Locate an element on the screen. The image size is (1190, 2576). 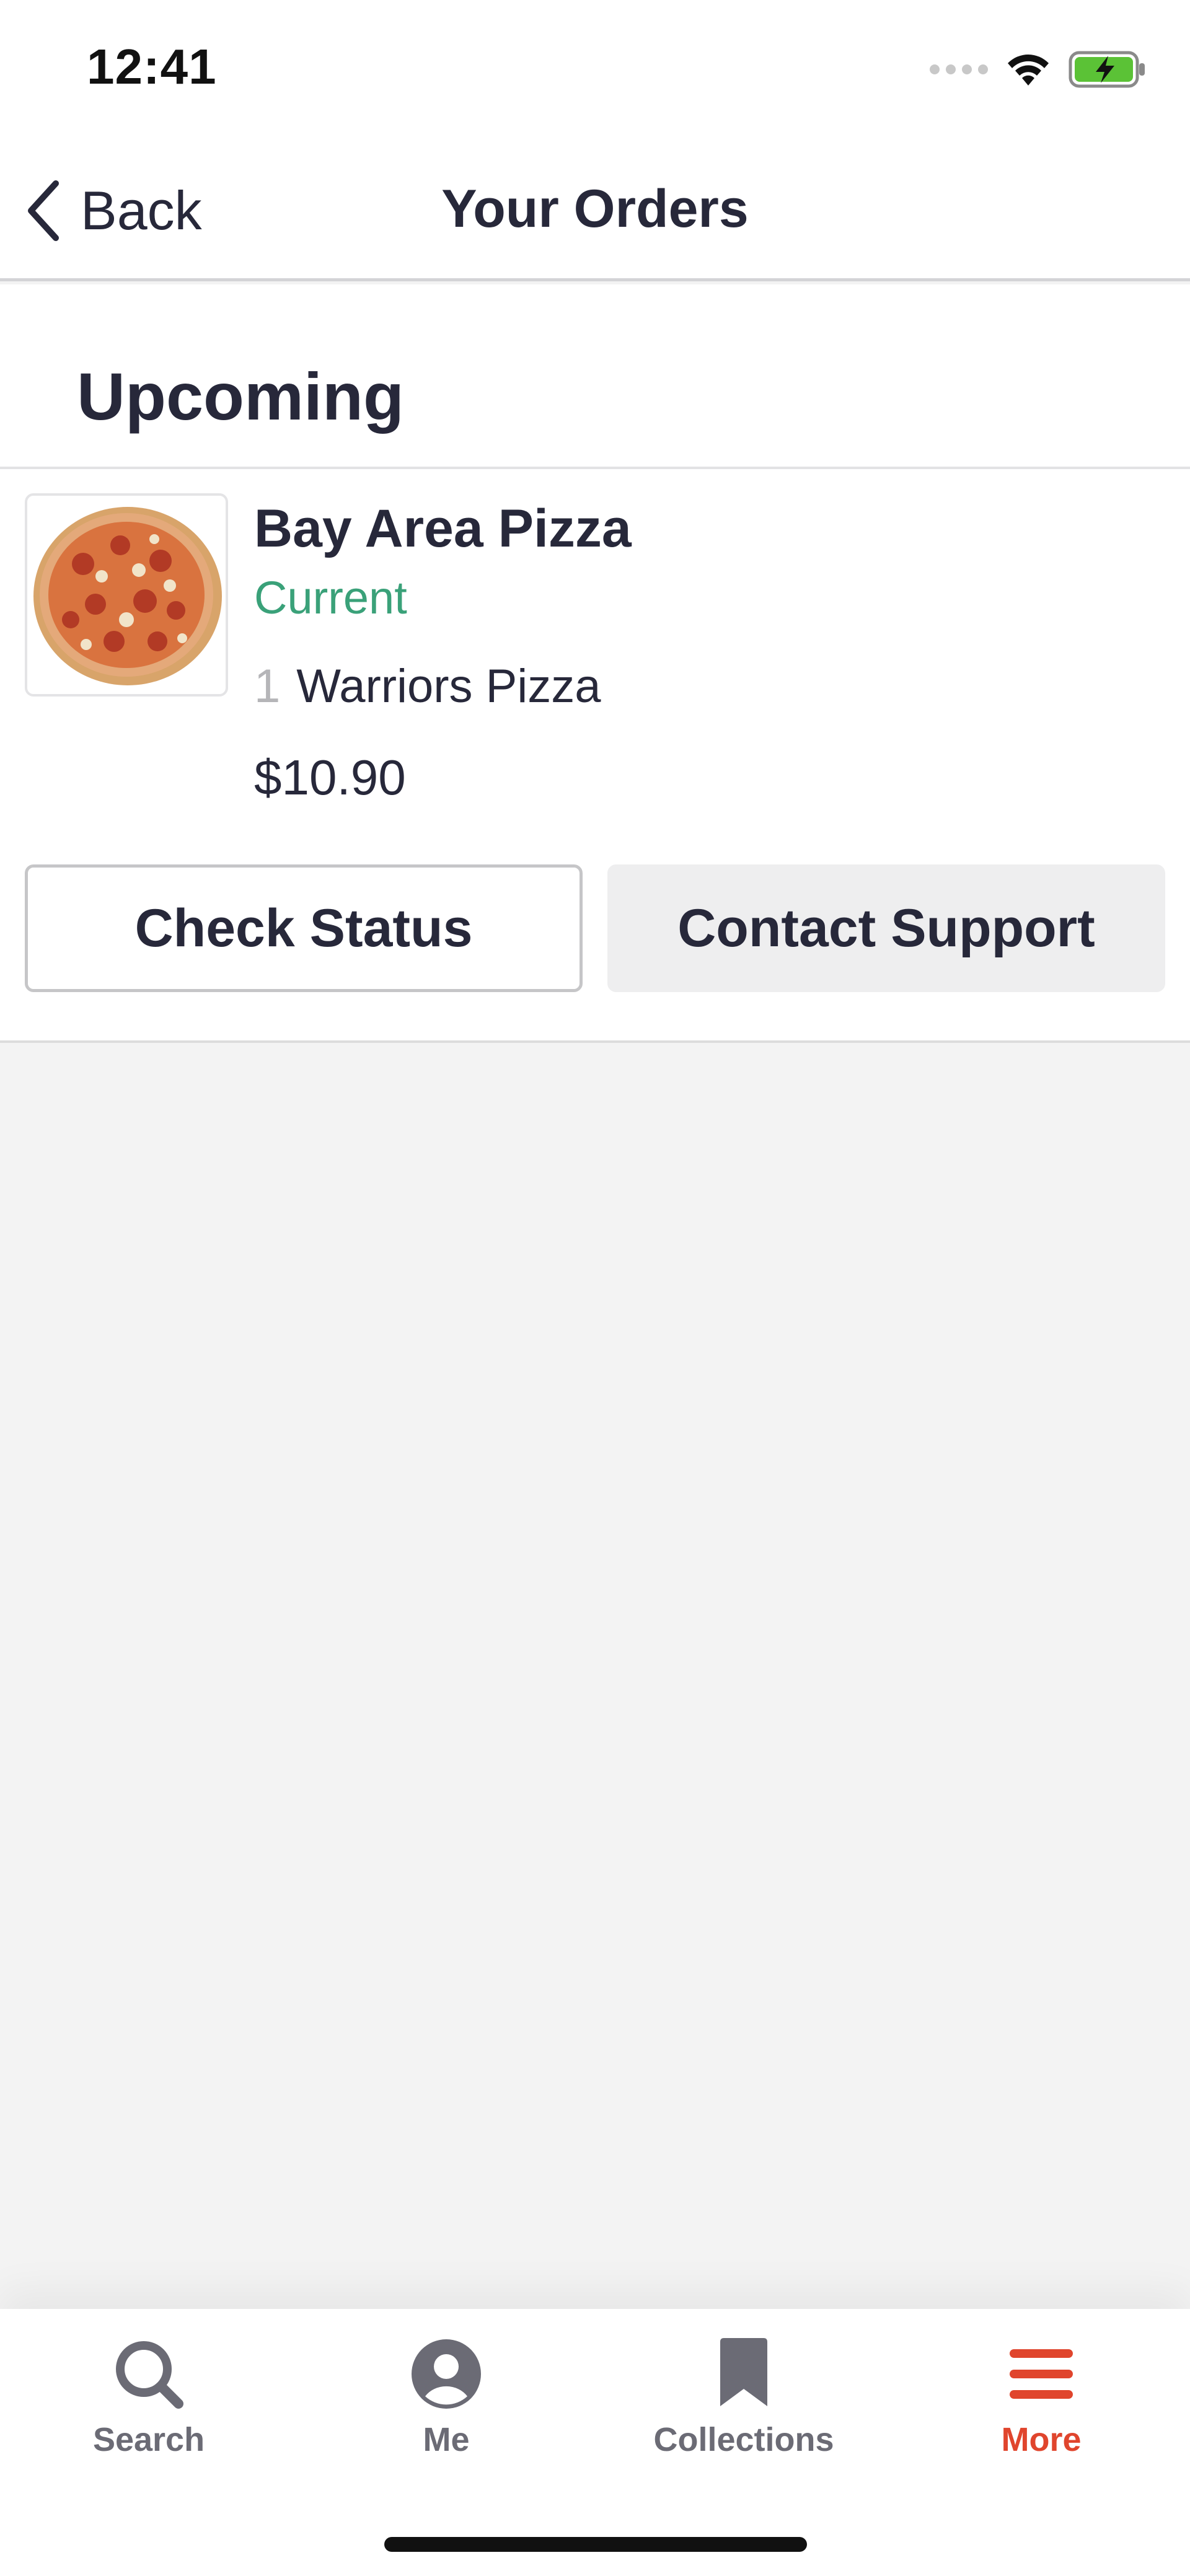
page-title: Your Orders is located at coordinates (595, 209).